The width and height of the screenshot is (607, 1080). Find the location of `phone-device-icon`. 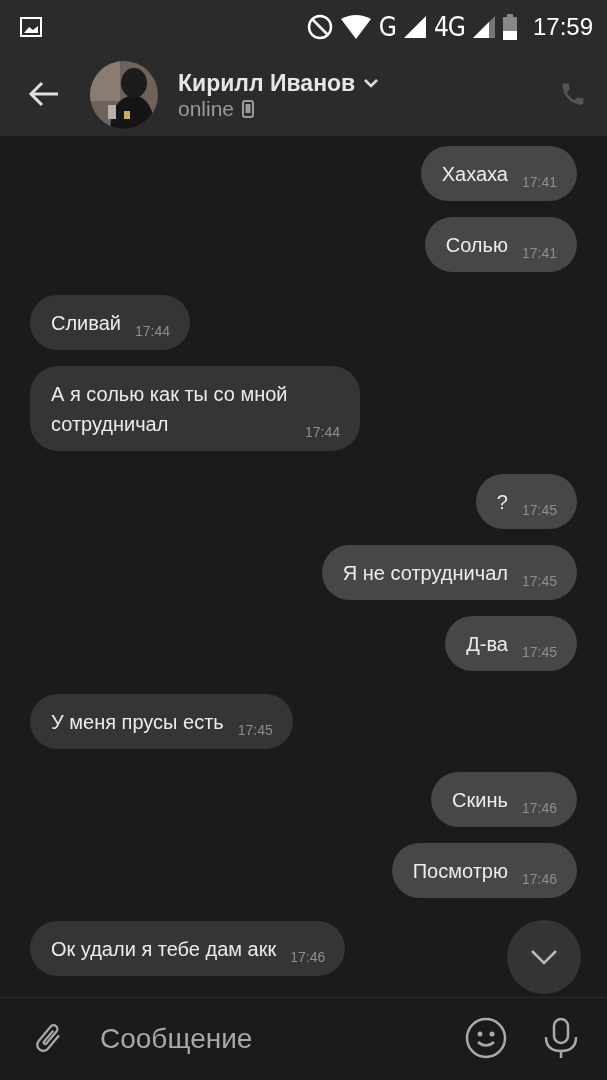

phone-device-icon is located at coordinates (248, 108).